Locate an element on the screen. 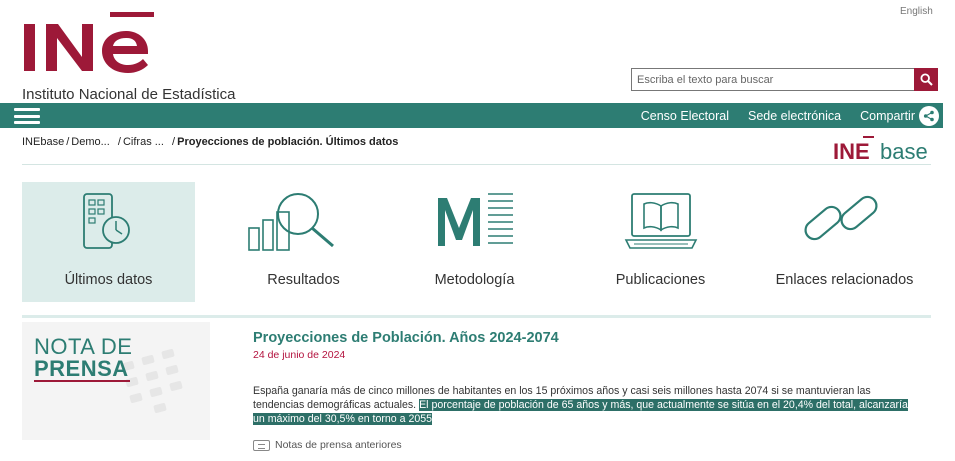 This screenshot has height=461, width=955. previous-press-releases-link: Notas de prensa anteriores is located at coordinates (327, 445).